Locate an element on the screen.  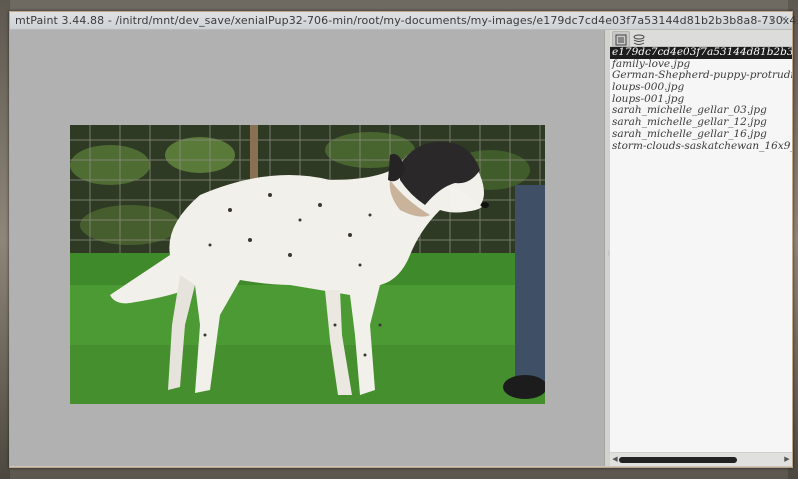
minimize-icon: ∨ is located at coordinates (772, 20).